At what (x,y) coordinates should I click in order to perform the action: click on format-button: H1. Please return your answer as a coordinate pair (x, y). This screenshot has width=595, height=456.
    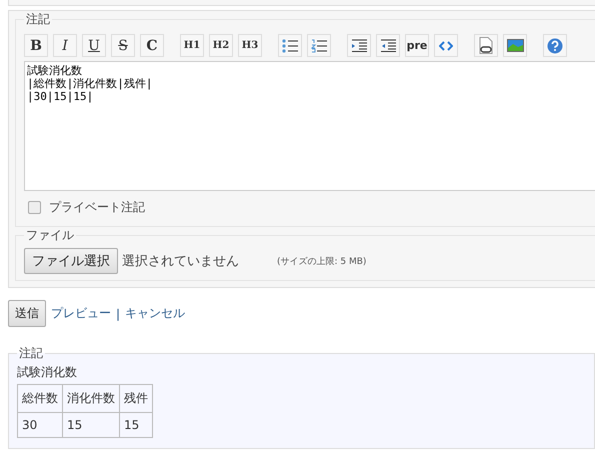
    Looking at the image, I should click on (192, 45).